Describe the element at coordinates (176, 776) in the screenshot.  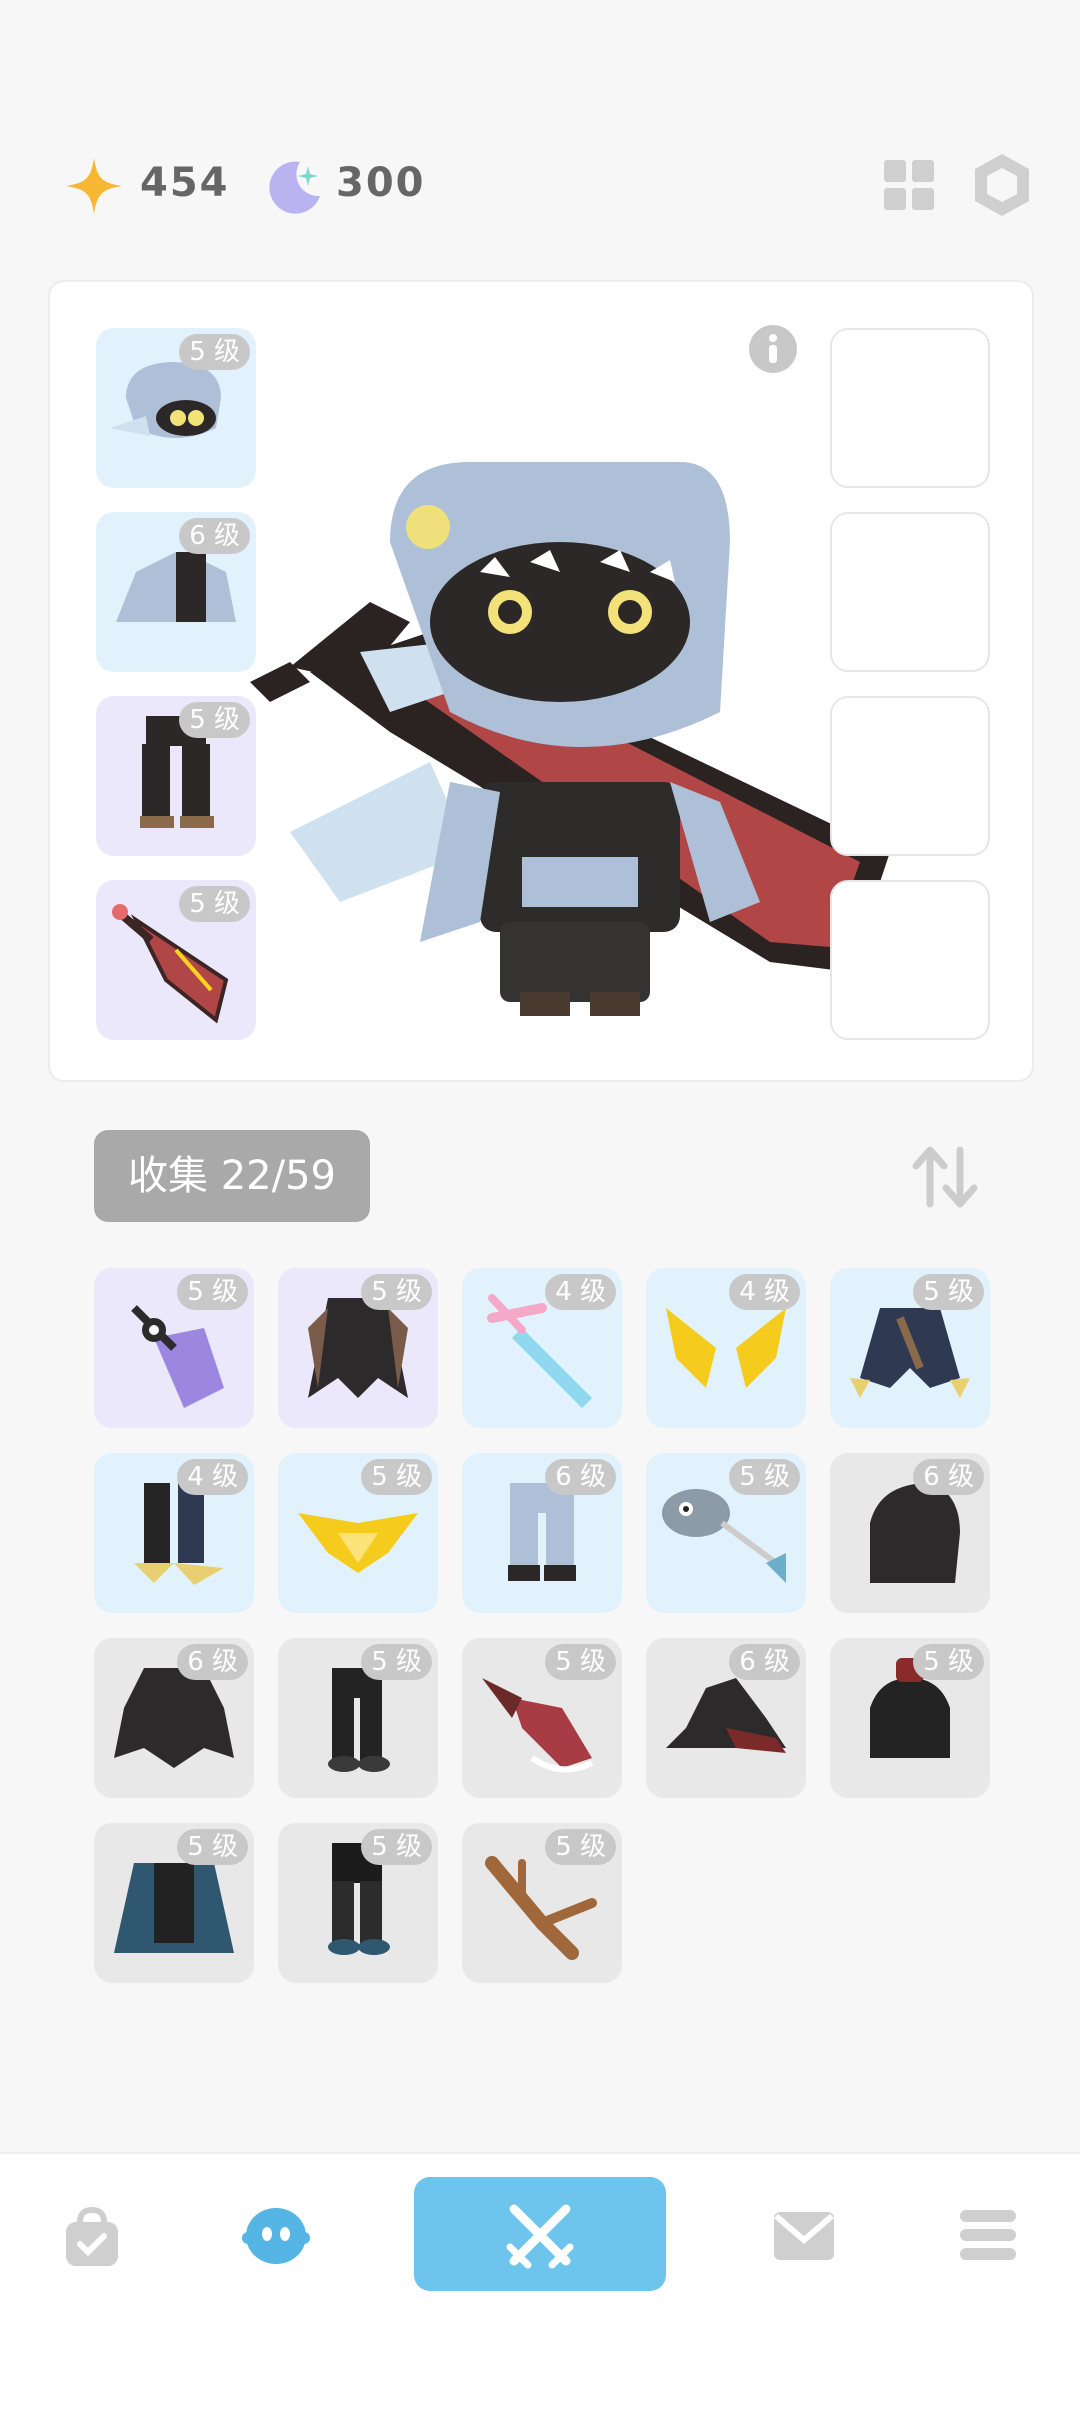
I see `equipped-slot-pants: 5 级` at that location.